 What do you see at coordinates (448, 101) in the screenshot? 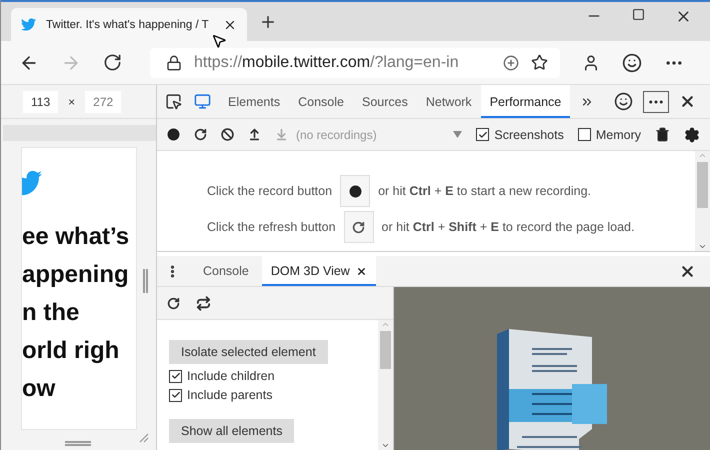
I see `devtools-tab: Network` at bounding box center [448, 101].